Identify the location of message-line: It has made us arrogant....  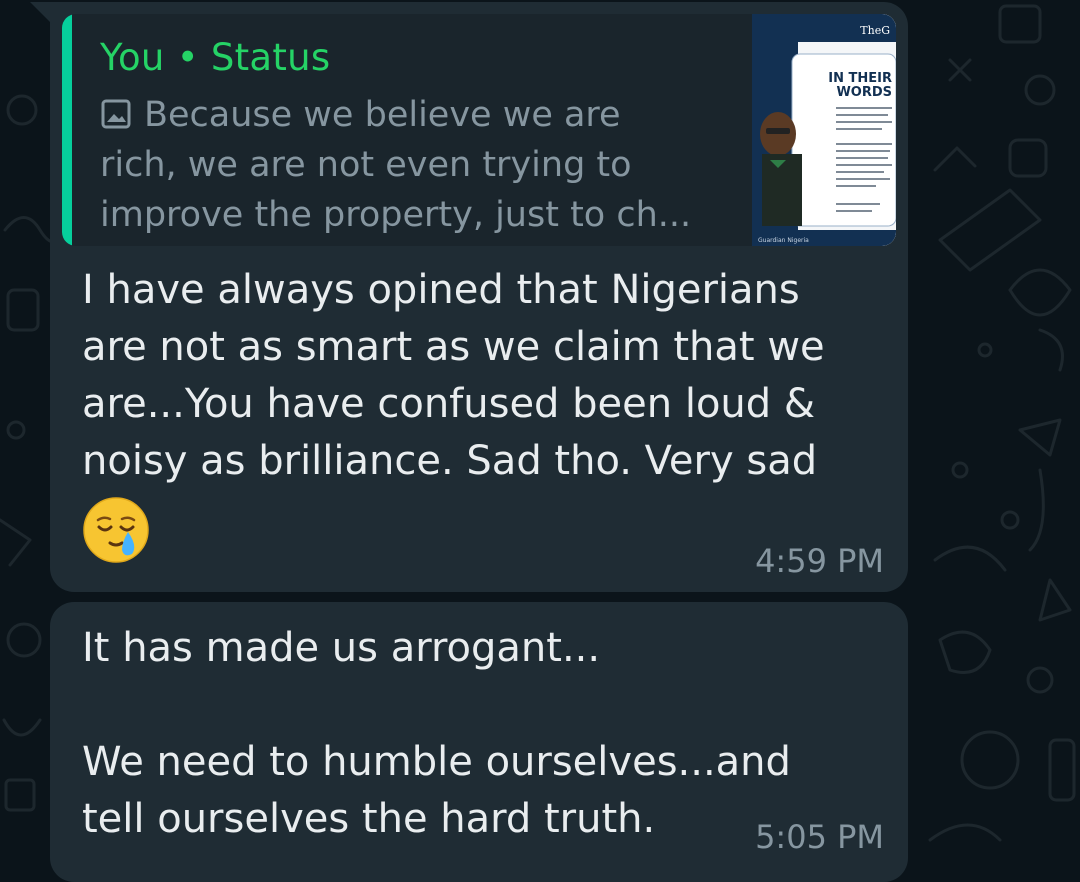
(341, 648).